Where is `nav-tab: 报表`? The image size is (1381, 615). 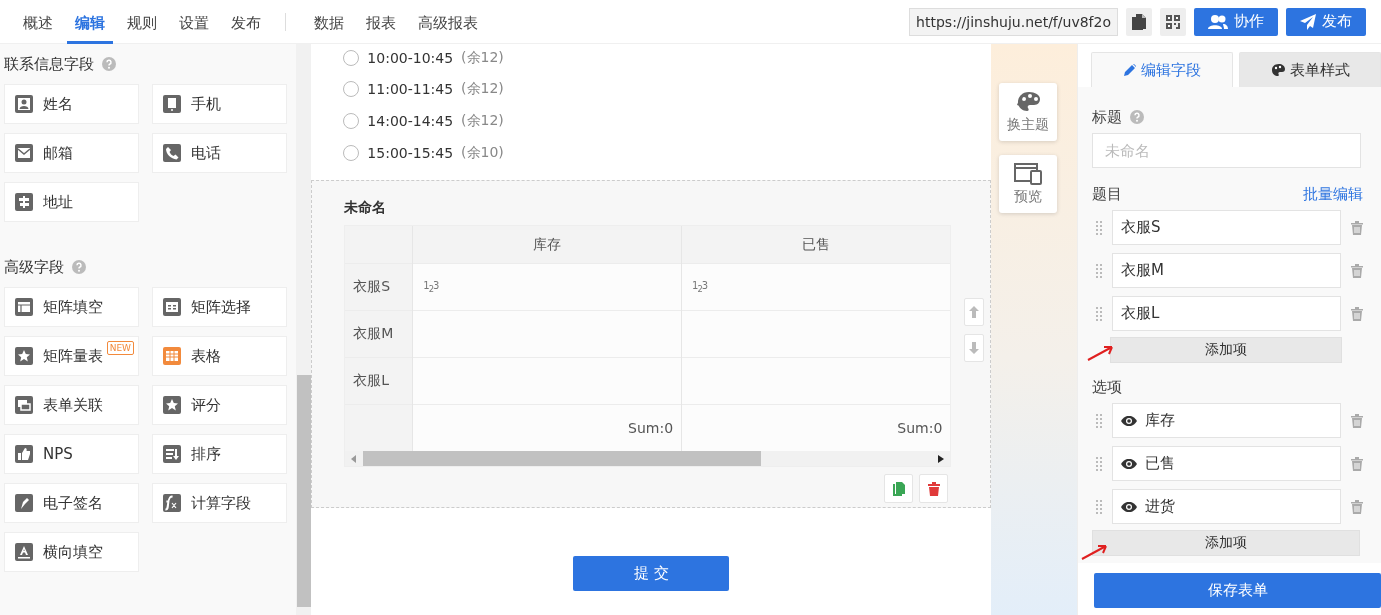
nav-tab: 报表 is located at coordinates (381, 22).